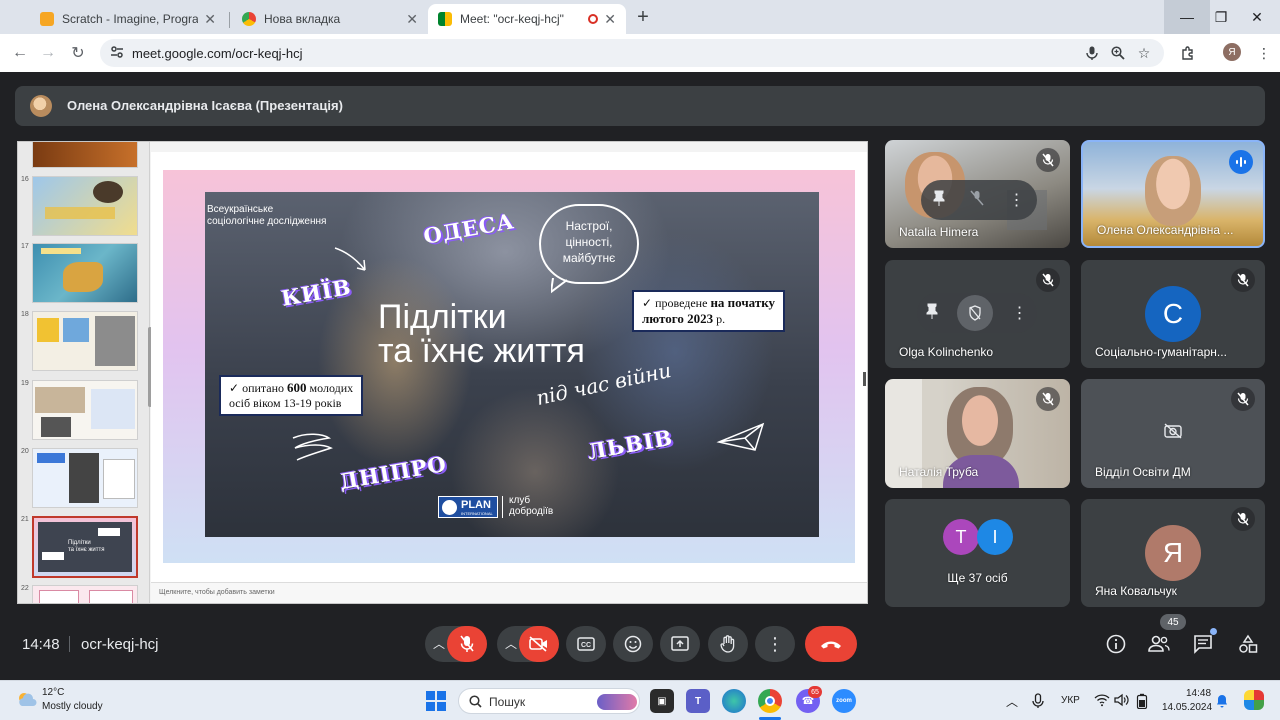  Describe the element at coordinates (439, 643) in the screenshot. I see `audio-settings-chevron-icon: ︿` at that location.